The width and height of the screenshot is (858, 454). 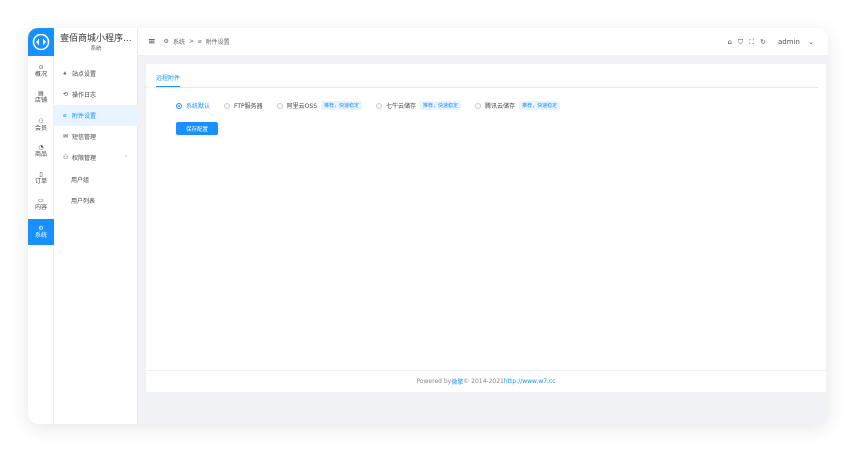 I want to click on history-icon: ⟲, so click(x=66, y=94).